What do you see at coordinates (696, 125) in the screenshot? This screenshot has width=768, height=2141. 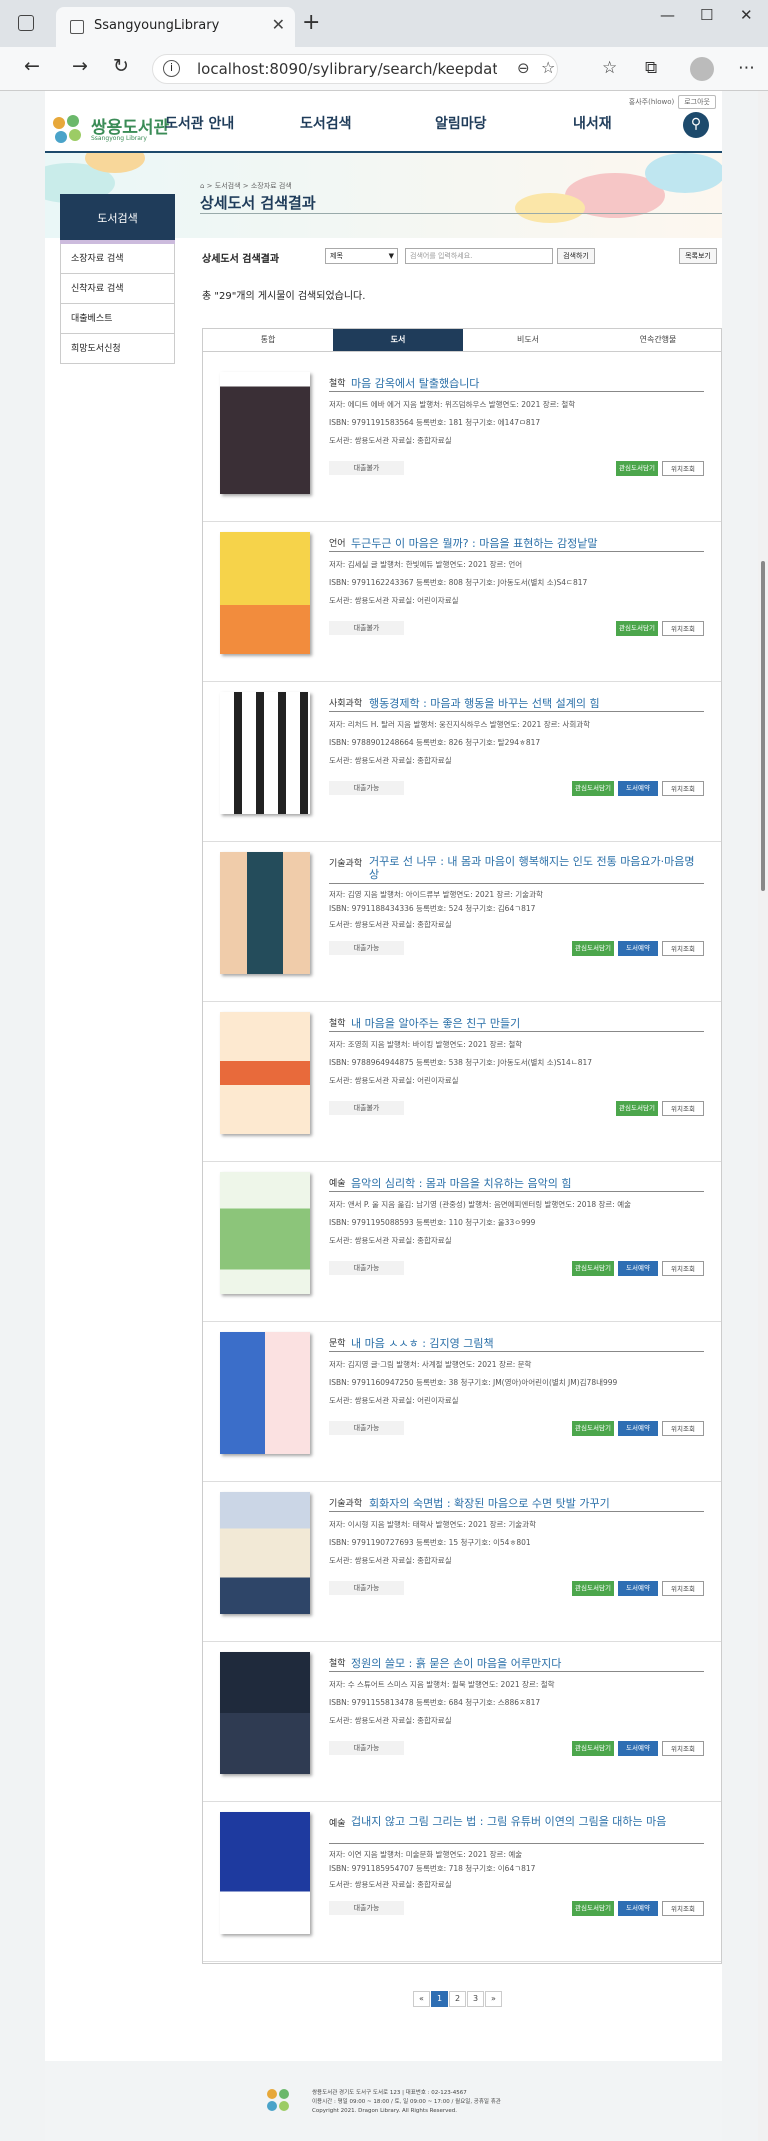 I see `site-search-icon: ⚲` at bounding box center [696, 125].